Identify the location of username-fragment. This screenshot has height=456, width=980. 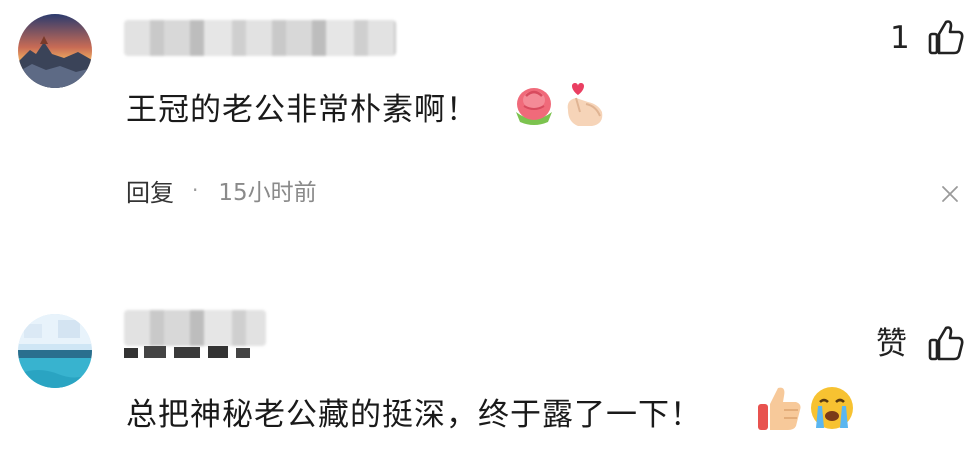
(199, 350).